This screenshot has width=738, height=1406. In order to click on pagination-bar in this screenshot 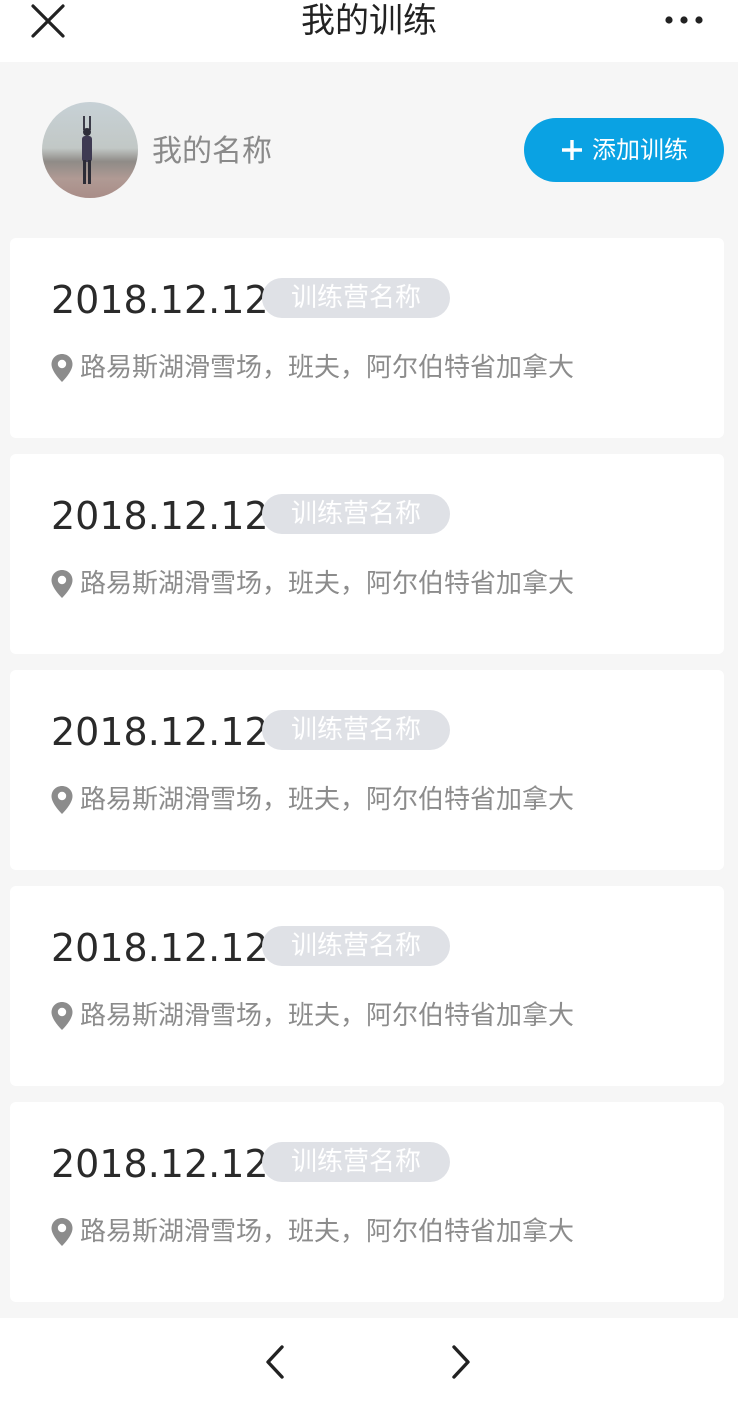, I will do `click(369, 1362)`.